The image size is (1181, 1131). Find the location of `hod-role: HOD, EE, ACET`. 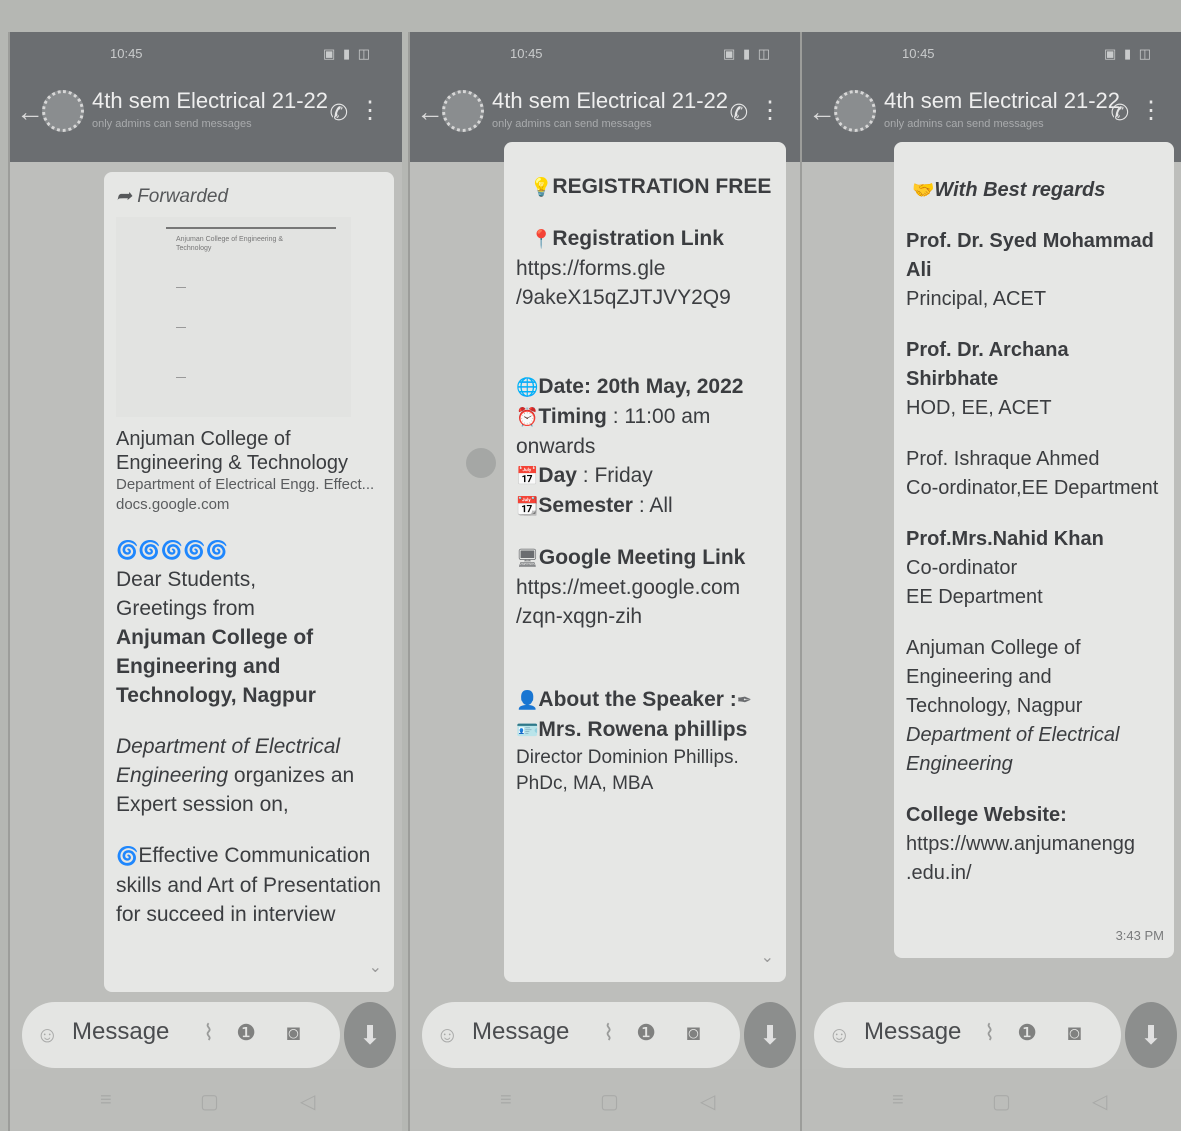

hod-role: HOD, EE, ACET is located at coordinates (979, 408).